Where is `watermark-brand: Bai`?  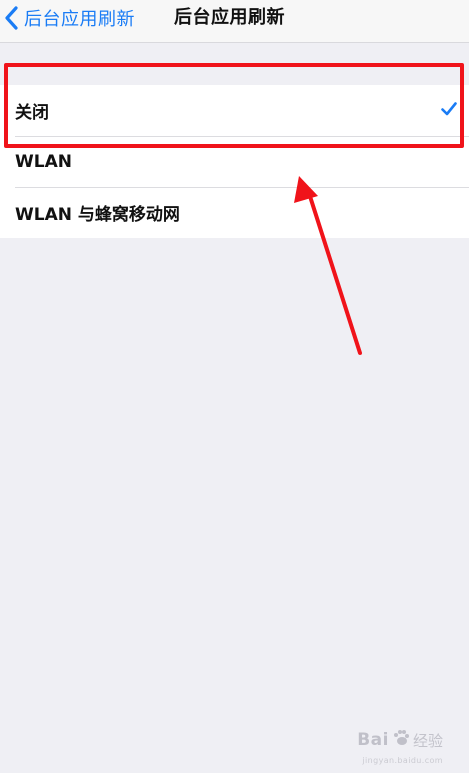
watermark-brand: Bai is located at coordinates (373, 740).